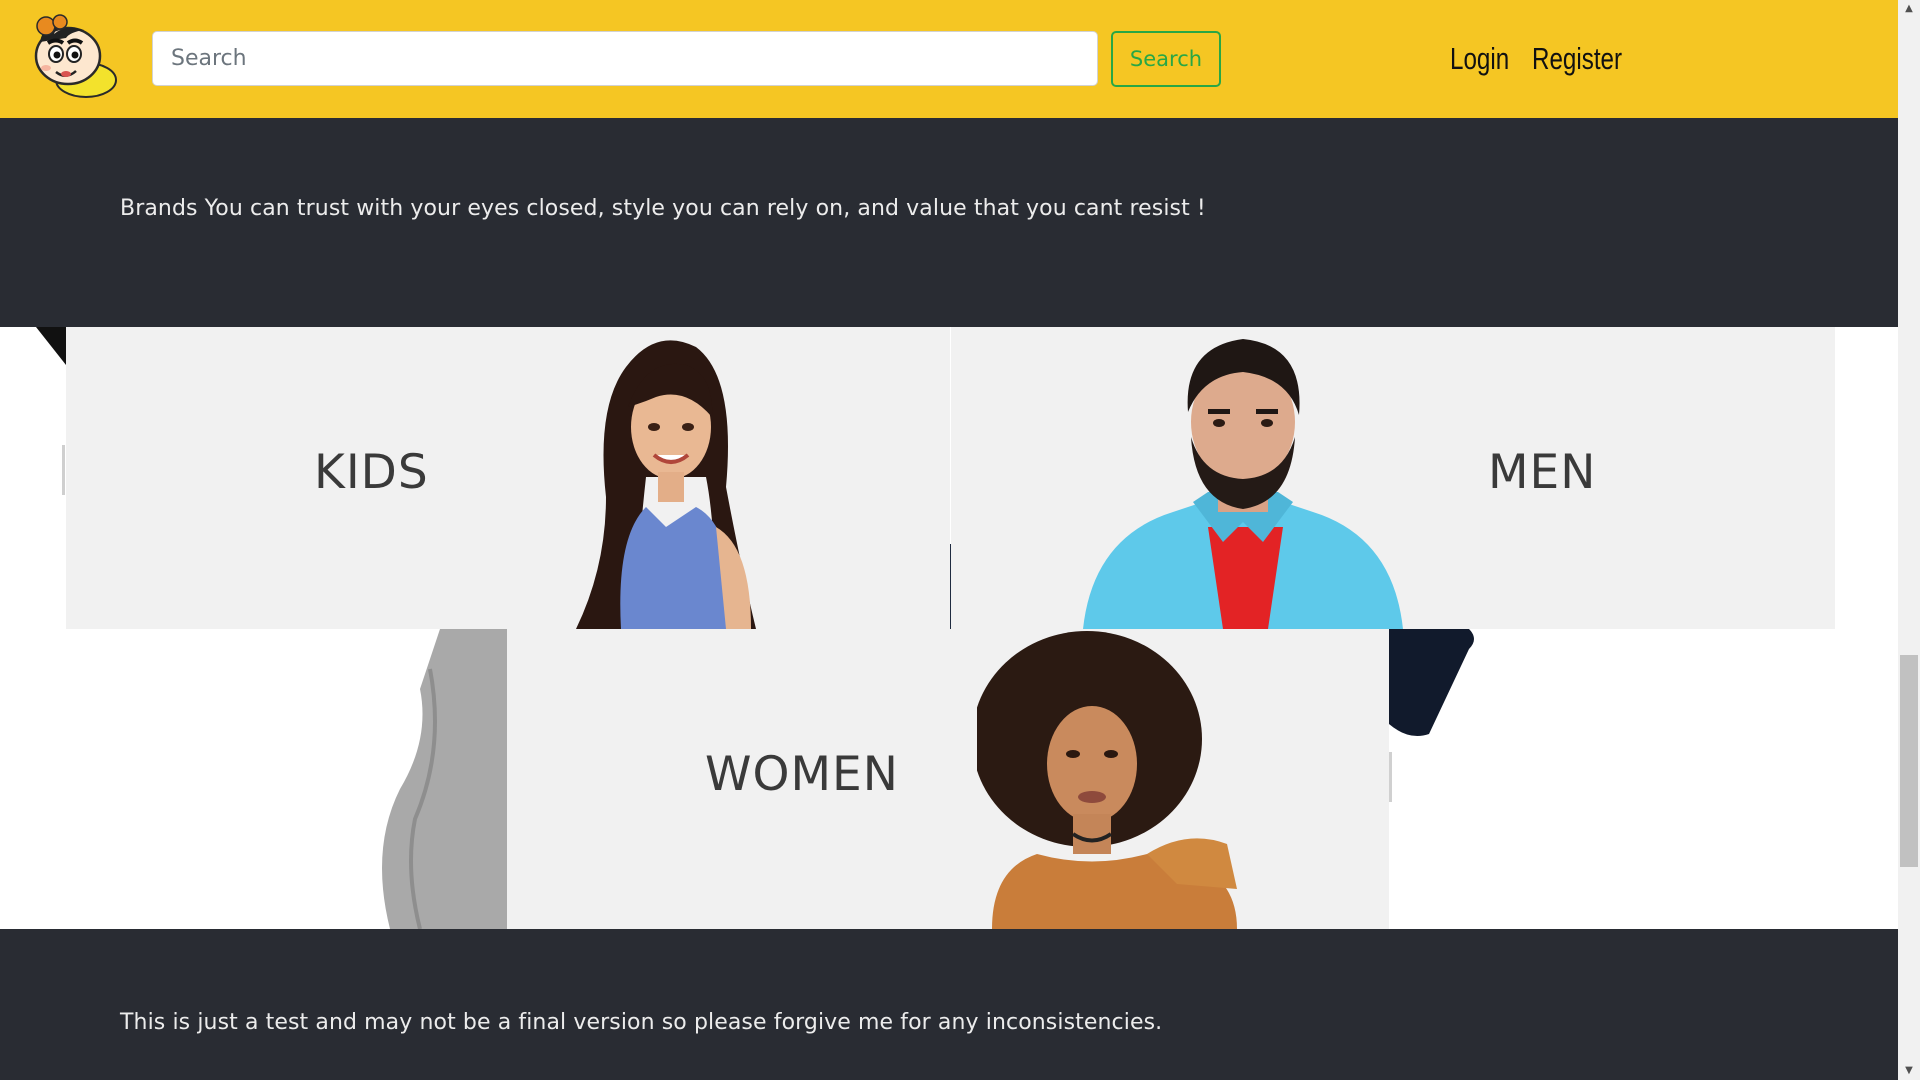 The image size is (1920, 1080). Describe the element at coordinates (371, 472) in the screenshot. I see `kids-label: KIDS` at that location.